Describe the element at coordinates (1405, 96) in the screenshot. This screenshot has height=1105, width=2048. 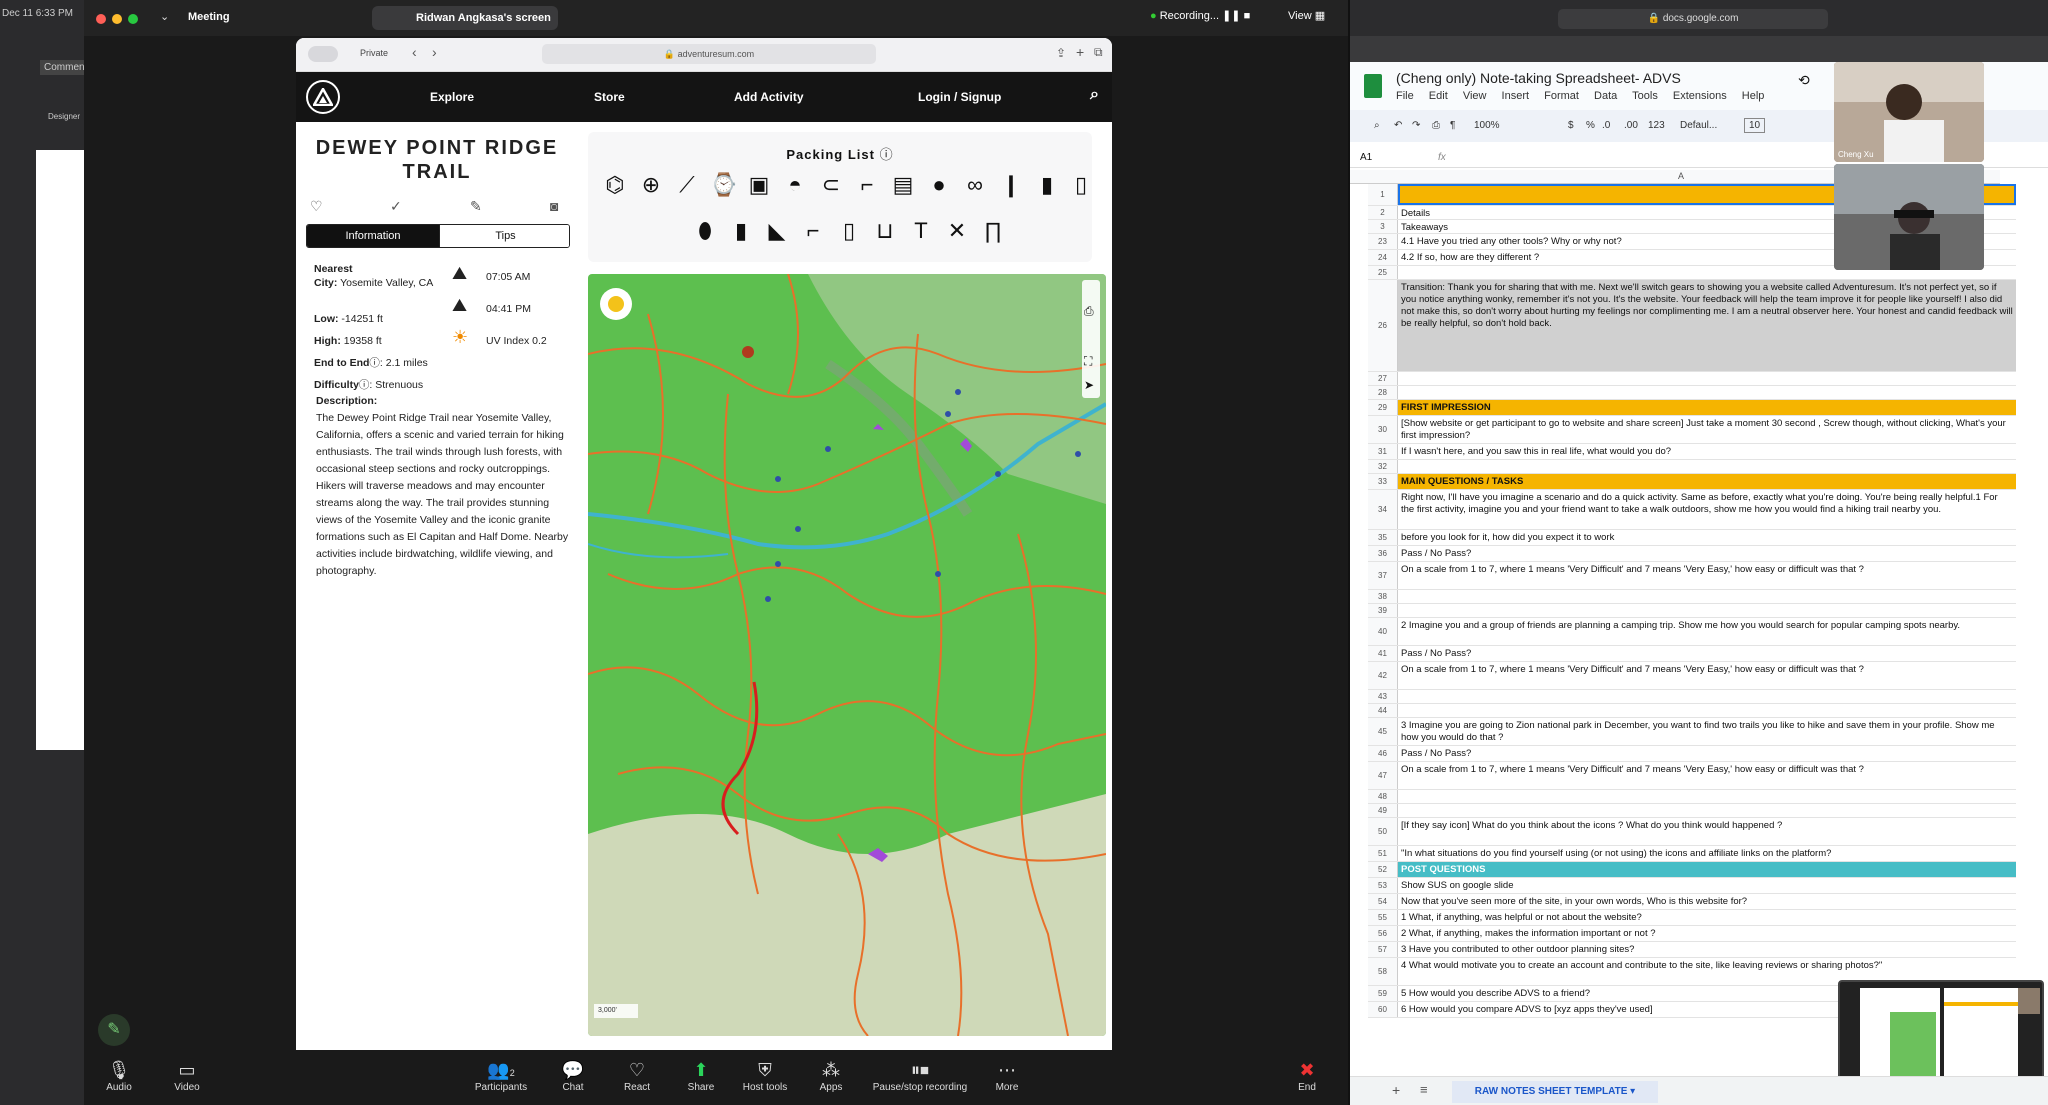
I see `menu-file: File` at that location.